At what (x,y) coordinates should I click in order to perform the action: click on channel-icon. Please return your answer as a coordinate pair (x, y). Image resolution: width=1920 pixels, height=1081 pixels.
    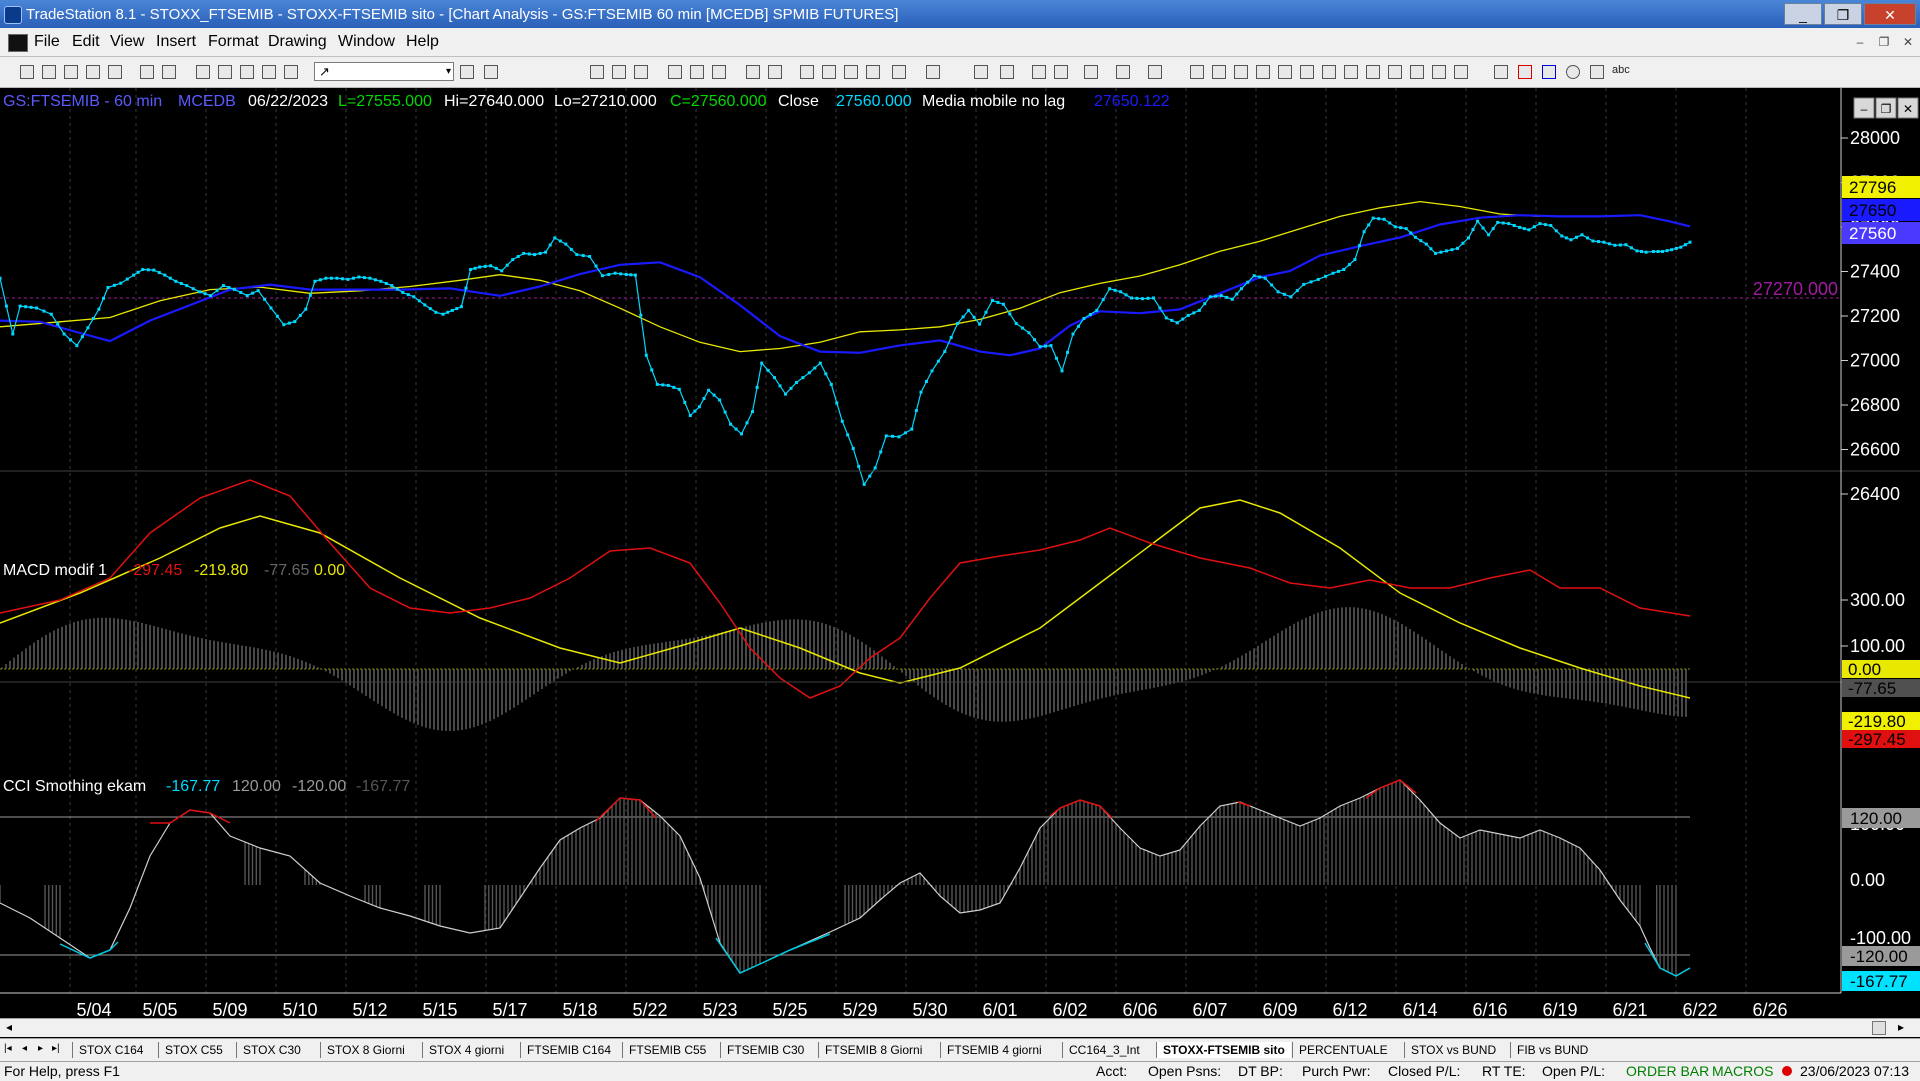
    Looking at the image, I should click on (1263, 72).